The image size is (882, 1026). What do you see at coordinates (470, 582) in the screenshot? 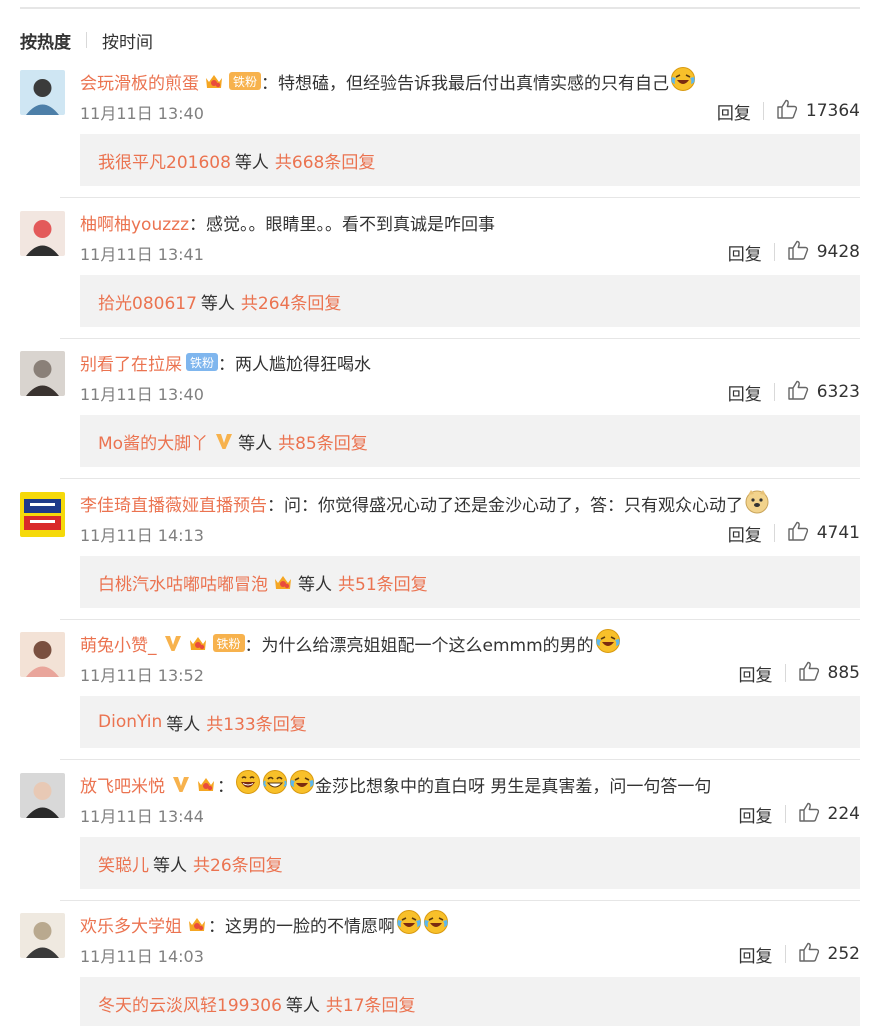
I see `reply-thread-summary: 白桃汽水咕嘟咕嘟冒泡 等人 共51条回复` at bounding box center [470, 582].